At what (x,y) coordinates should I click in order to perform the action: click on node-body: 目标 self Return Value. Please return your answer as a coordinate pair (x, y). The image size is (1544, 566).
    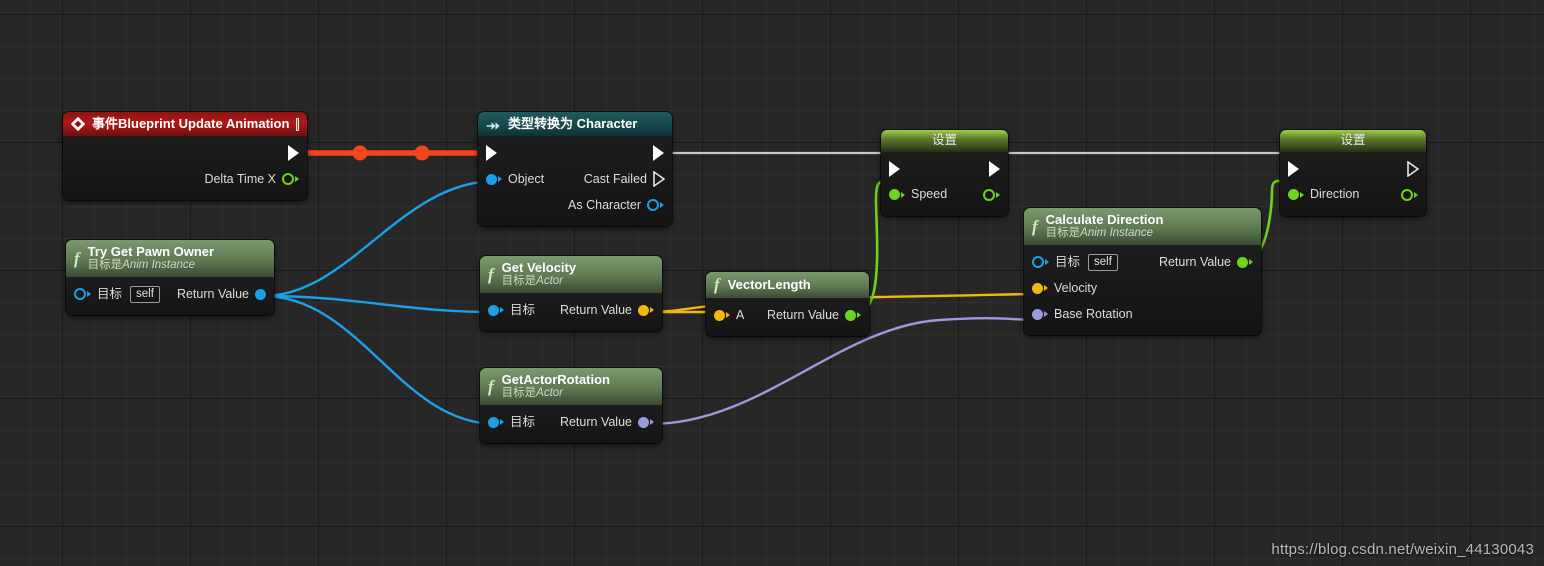
    Looking at the image, I should click on (170, 296).